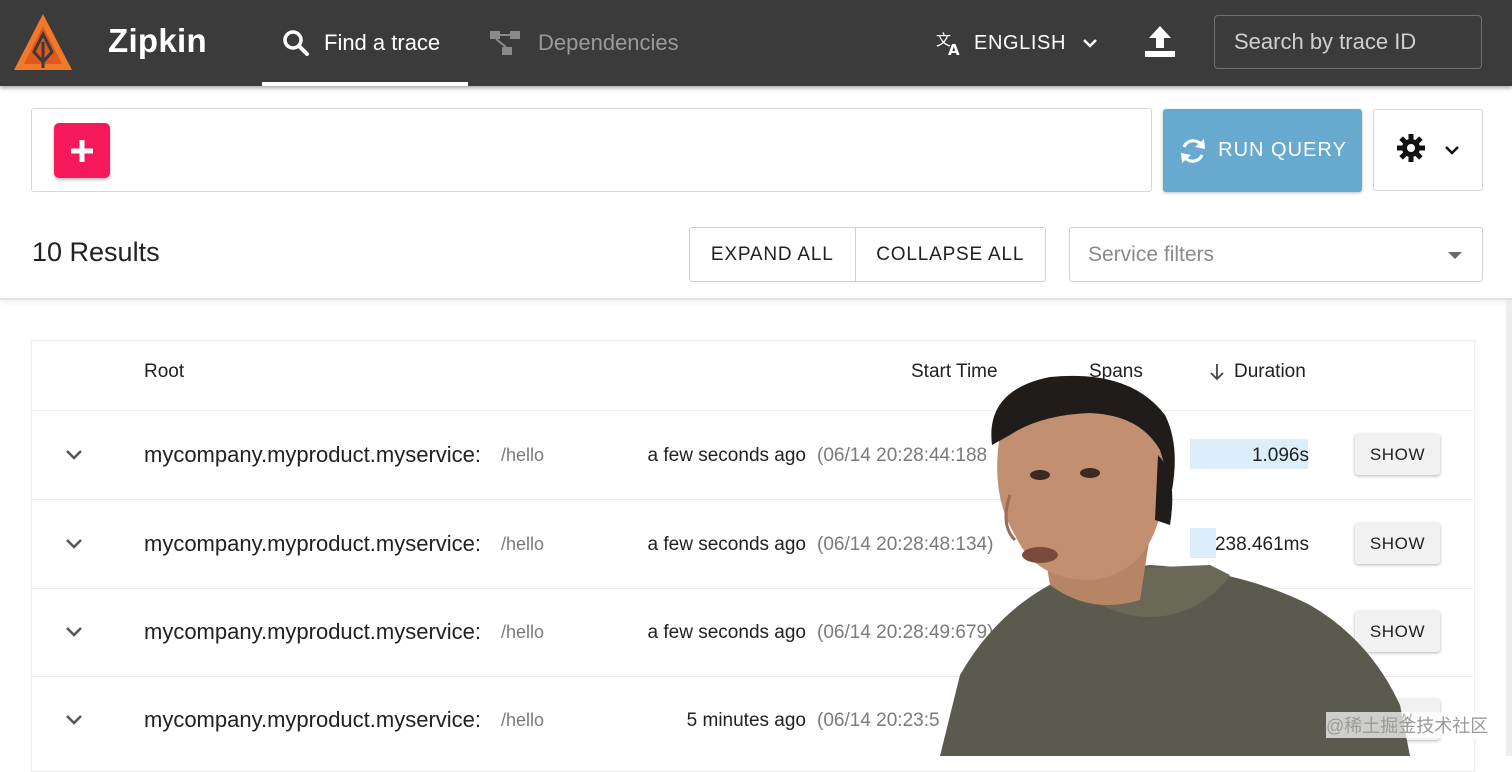  What do you see at coordinates (1261, 544) in the screenshot?
I see `duration-value: 238.461ms` at bounding box center [1261, 544].